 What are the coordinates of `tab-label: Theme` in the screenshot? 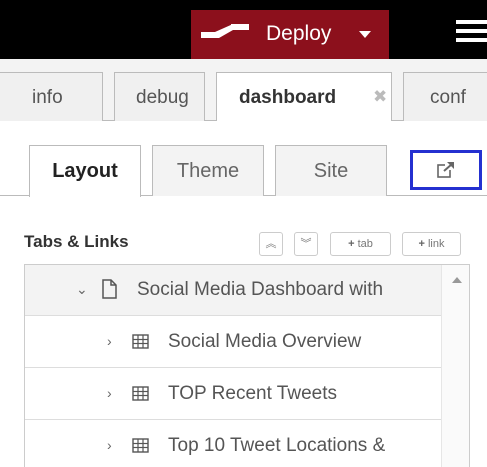 It's located at (208, 171).